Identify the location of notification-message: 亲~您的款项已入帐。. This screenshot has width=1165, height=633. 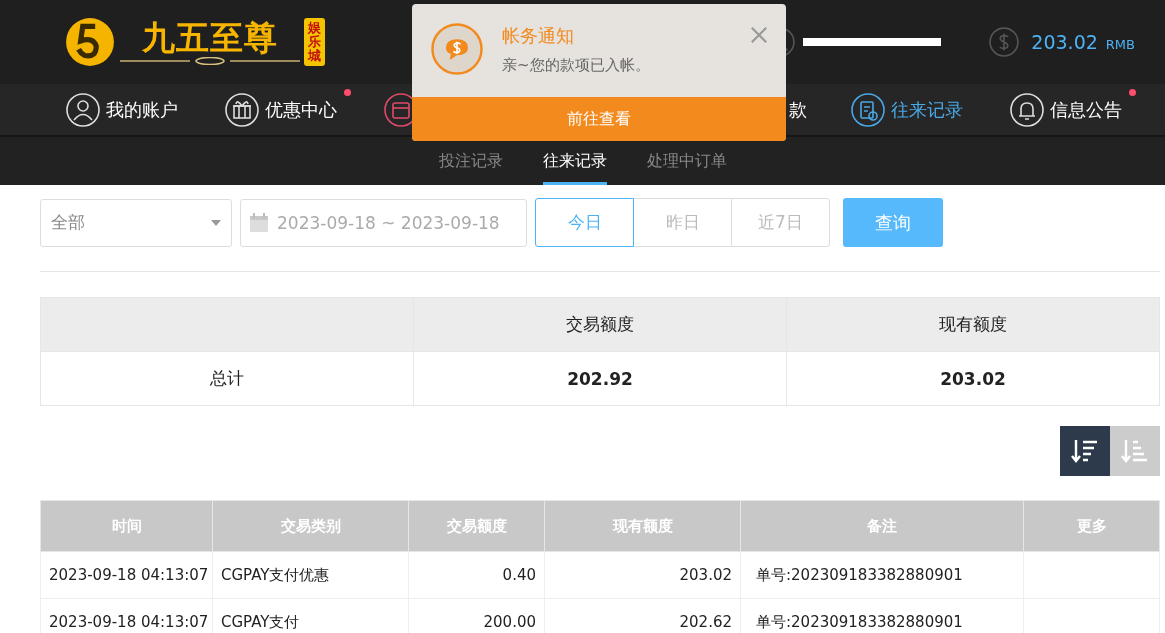
(576, 65).